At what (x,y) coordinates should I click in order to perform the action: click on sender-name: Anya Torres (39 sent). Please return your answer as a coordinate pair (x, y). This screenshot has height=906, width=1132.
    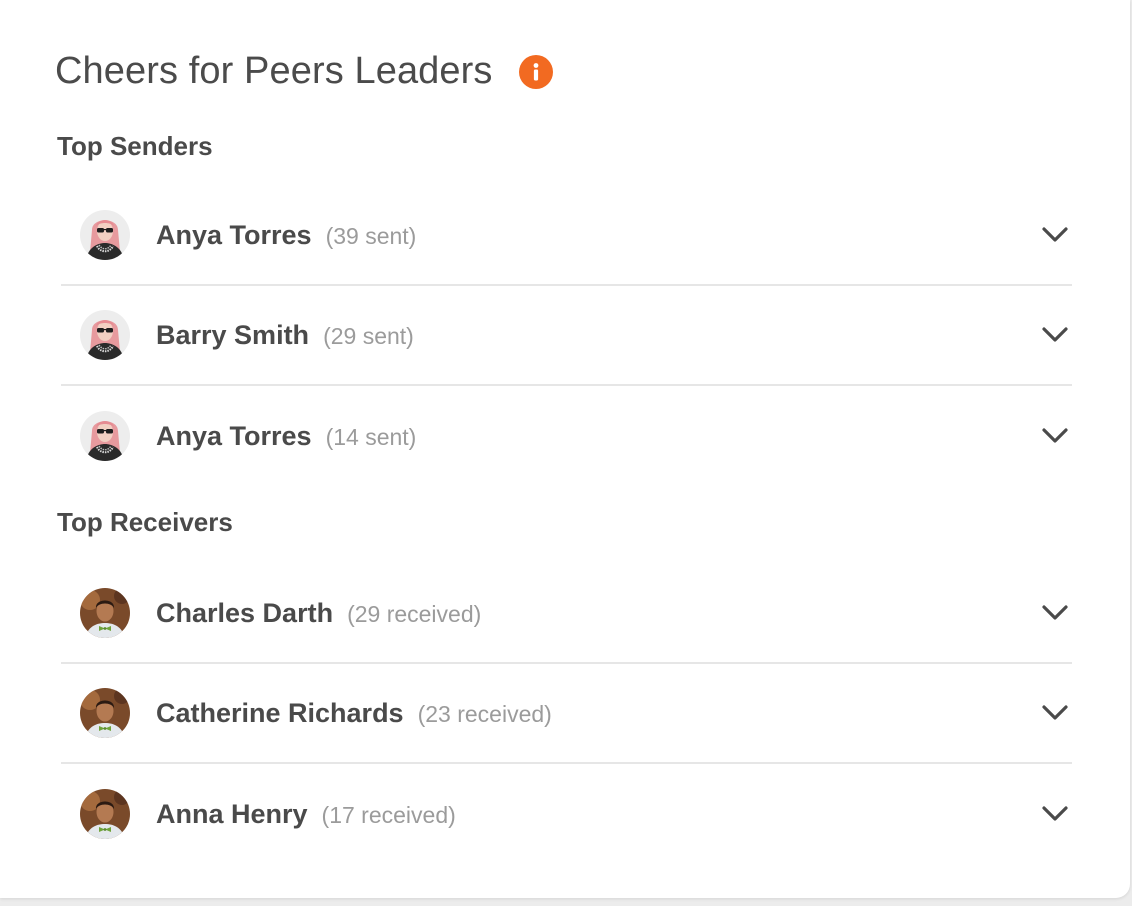
    Looking at the image, I should click on (286, 235).